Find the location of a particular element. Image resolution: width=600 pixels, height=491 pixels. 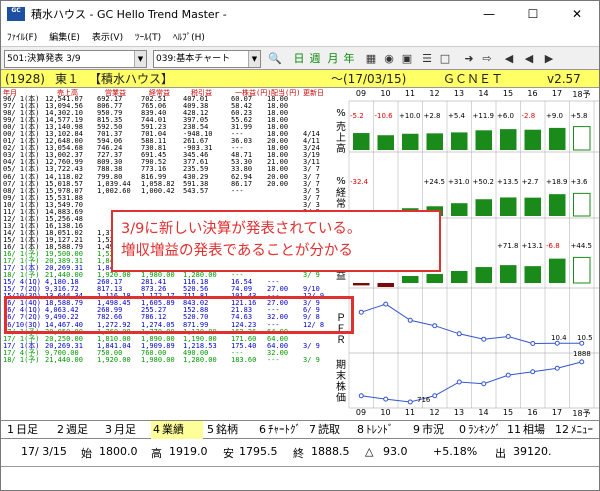

table-cell: --- is located at coordinates (237, 190).